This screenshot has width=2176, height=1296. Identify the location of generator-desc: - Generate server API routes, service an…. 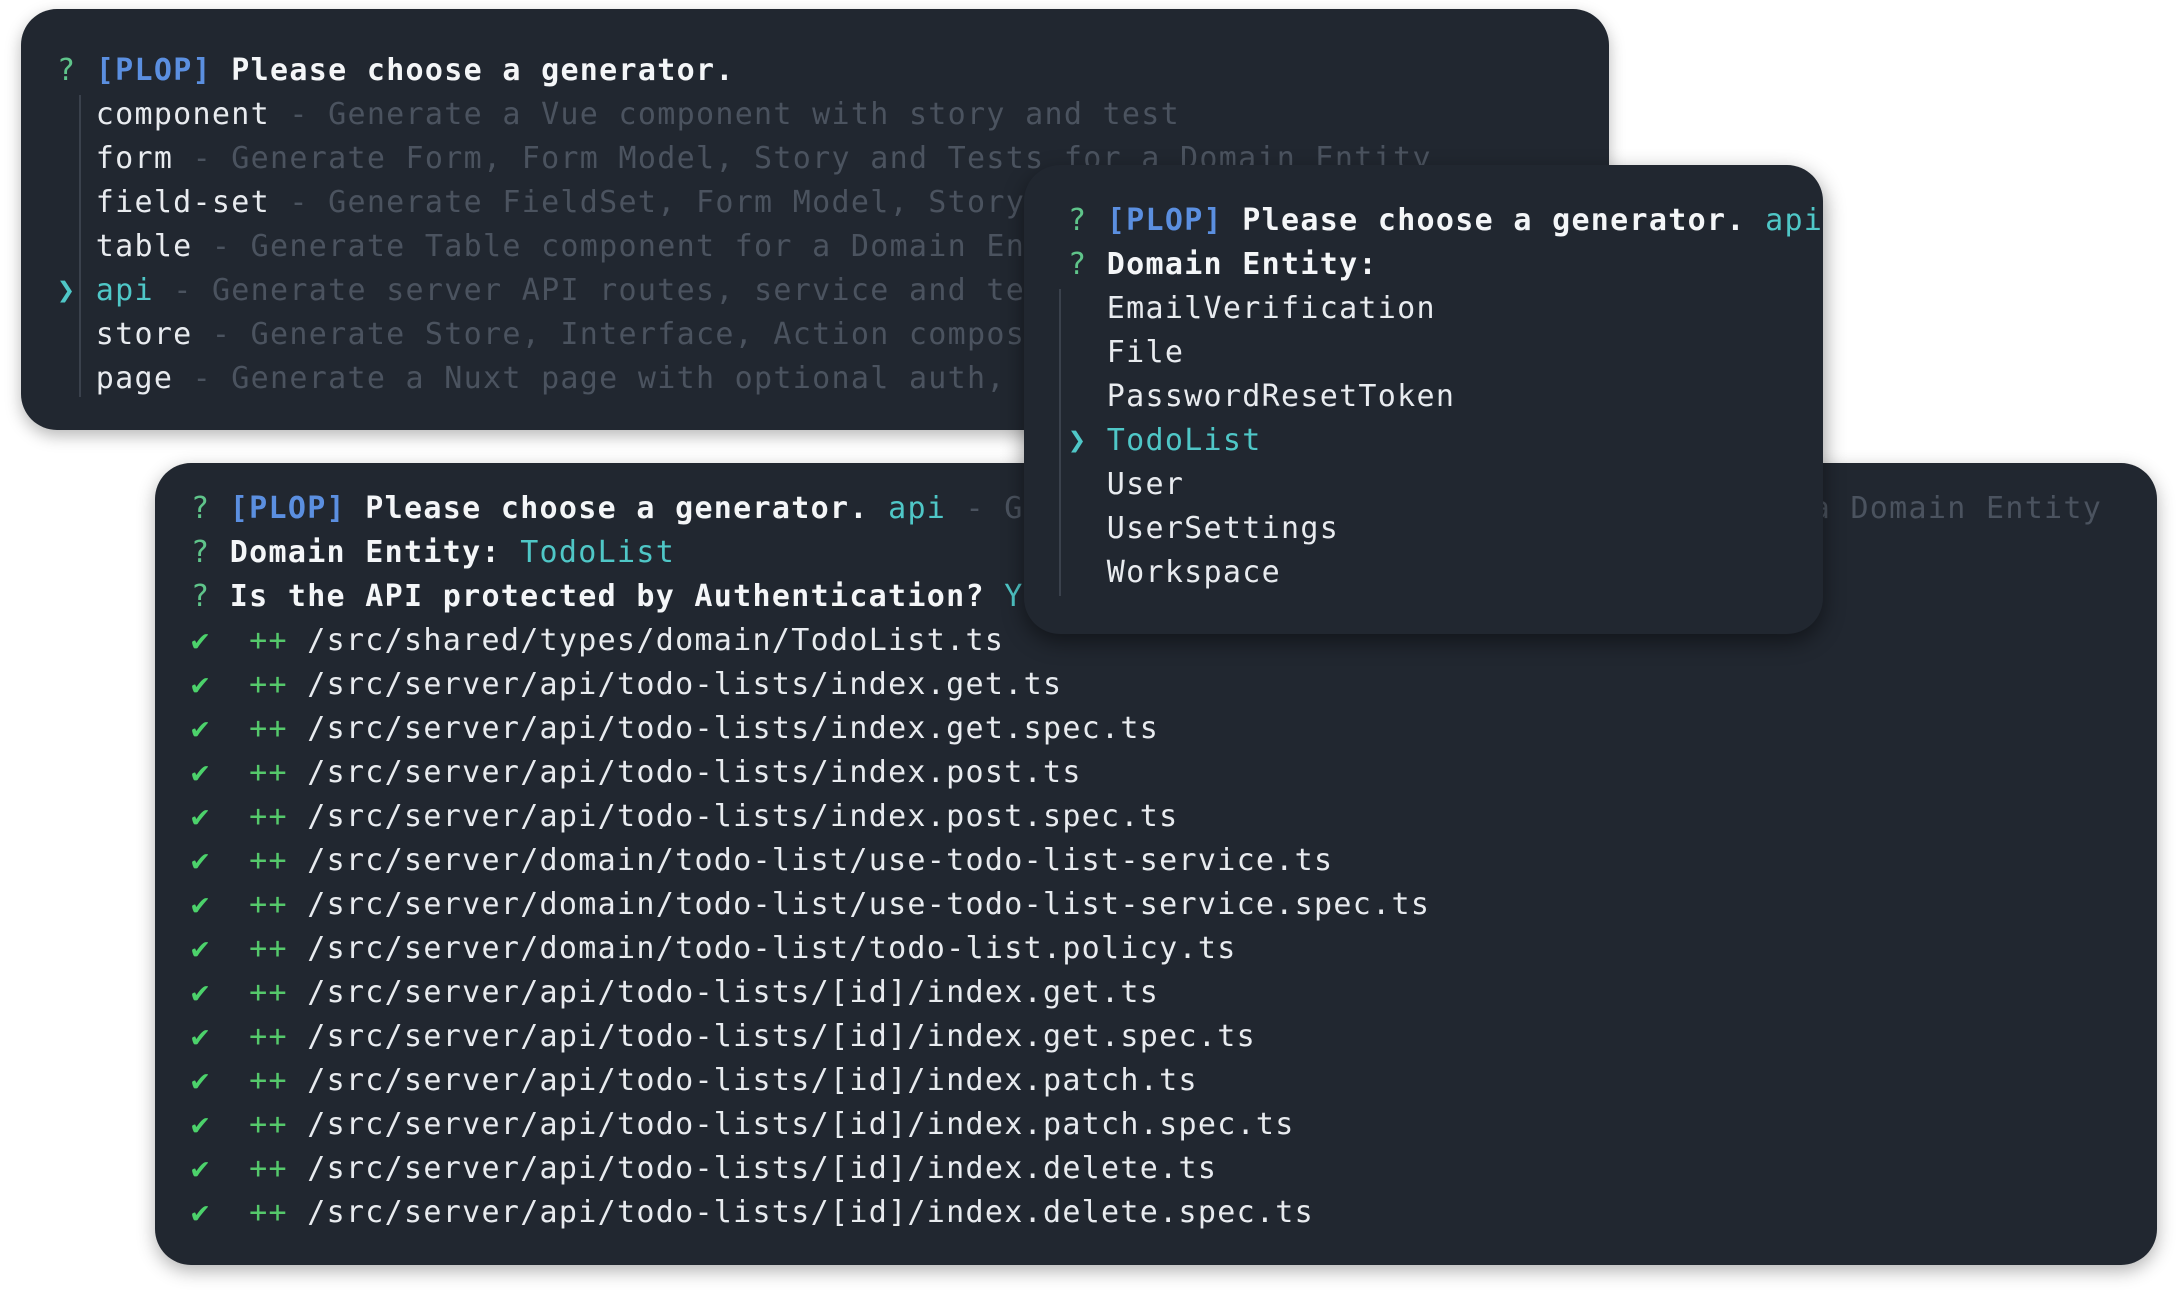
(628, 290).